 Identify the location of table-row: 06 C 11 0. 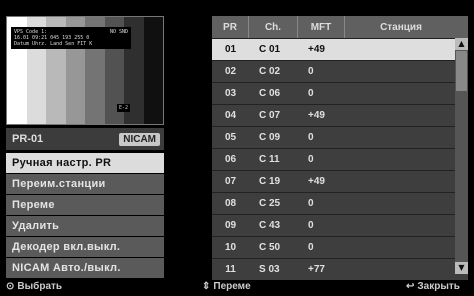
(340, 159).